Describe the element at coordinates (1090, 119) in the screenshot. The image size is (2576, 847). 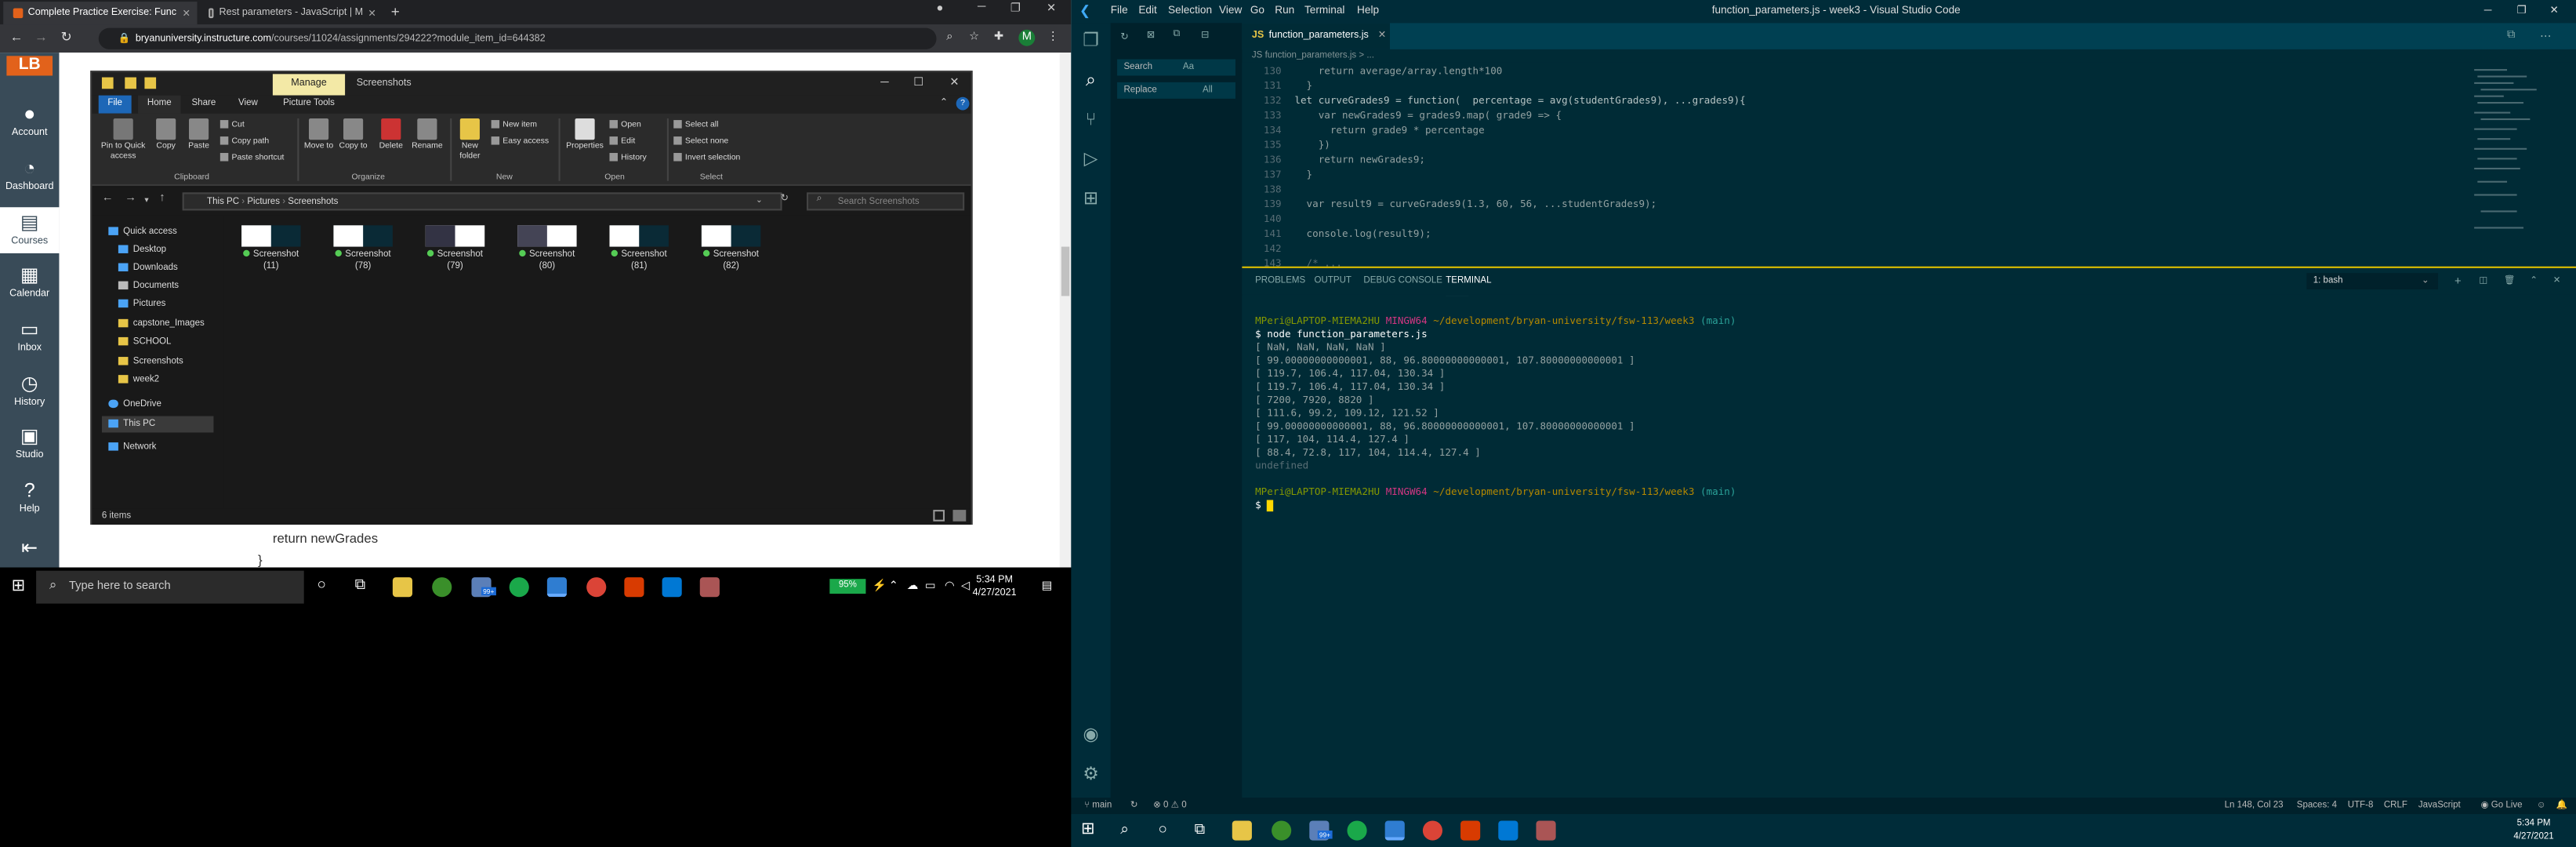
I see `source-control-icon: ⑂` at that location.